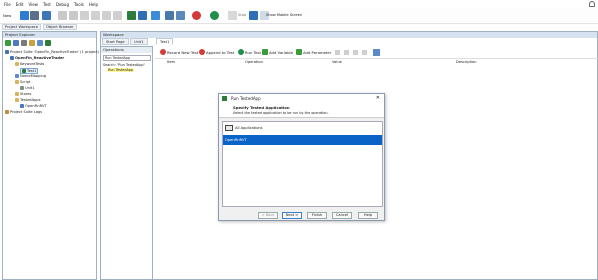 The width and height of the screenshot is (598, 280). I want to click on explorer-toolbar, so click(50, 44).